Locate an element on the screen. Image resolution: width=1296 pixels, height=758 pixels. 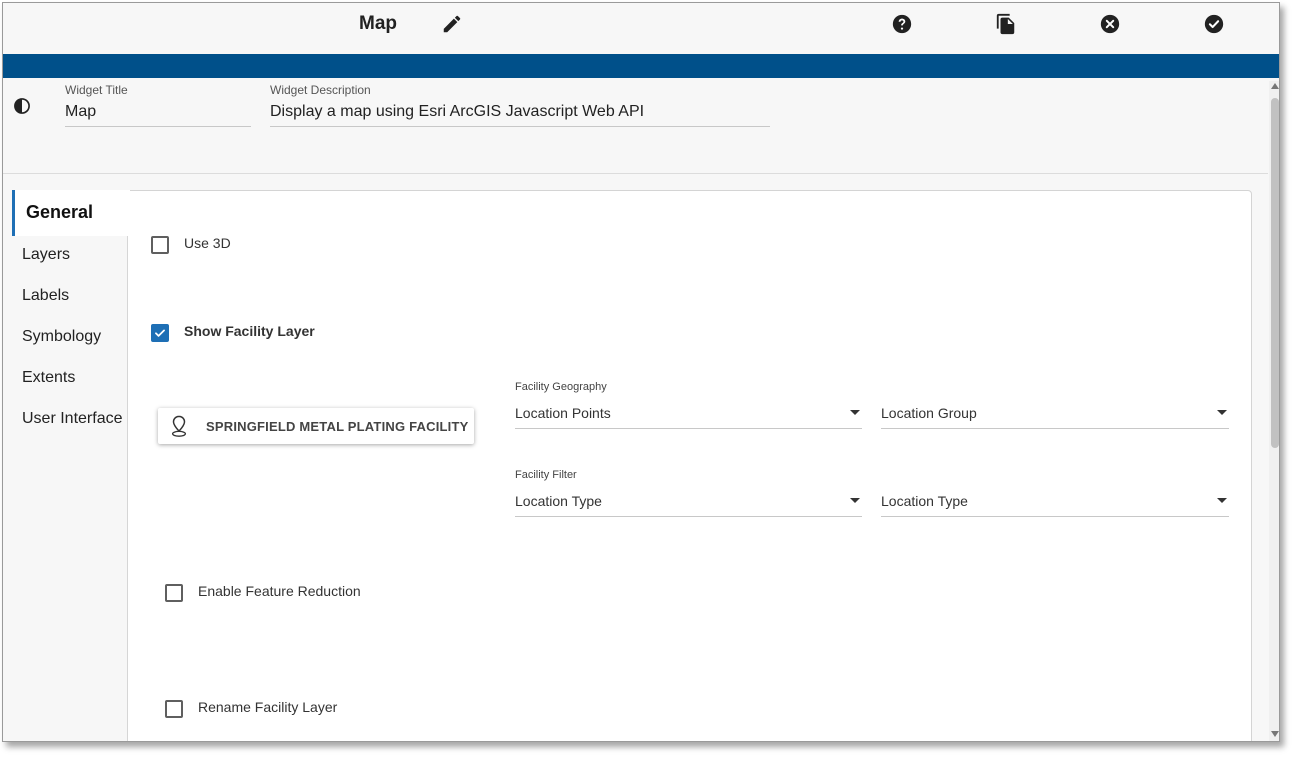
show-facility-layer-checkbox is located at coordinates (160, 333).